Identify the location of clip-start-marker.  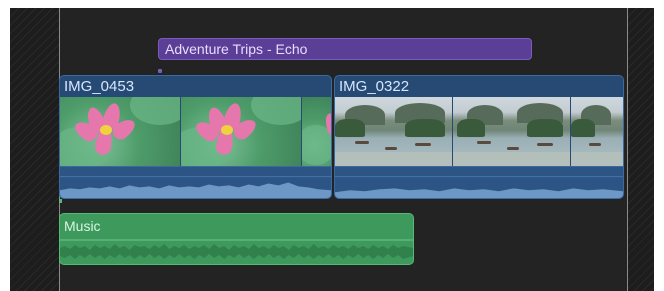
(60, 201).